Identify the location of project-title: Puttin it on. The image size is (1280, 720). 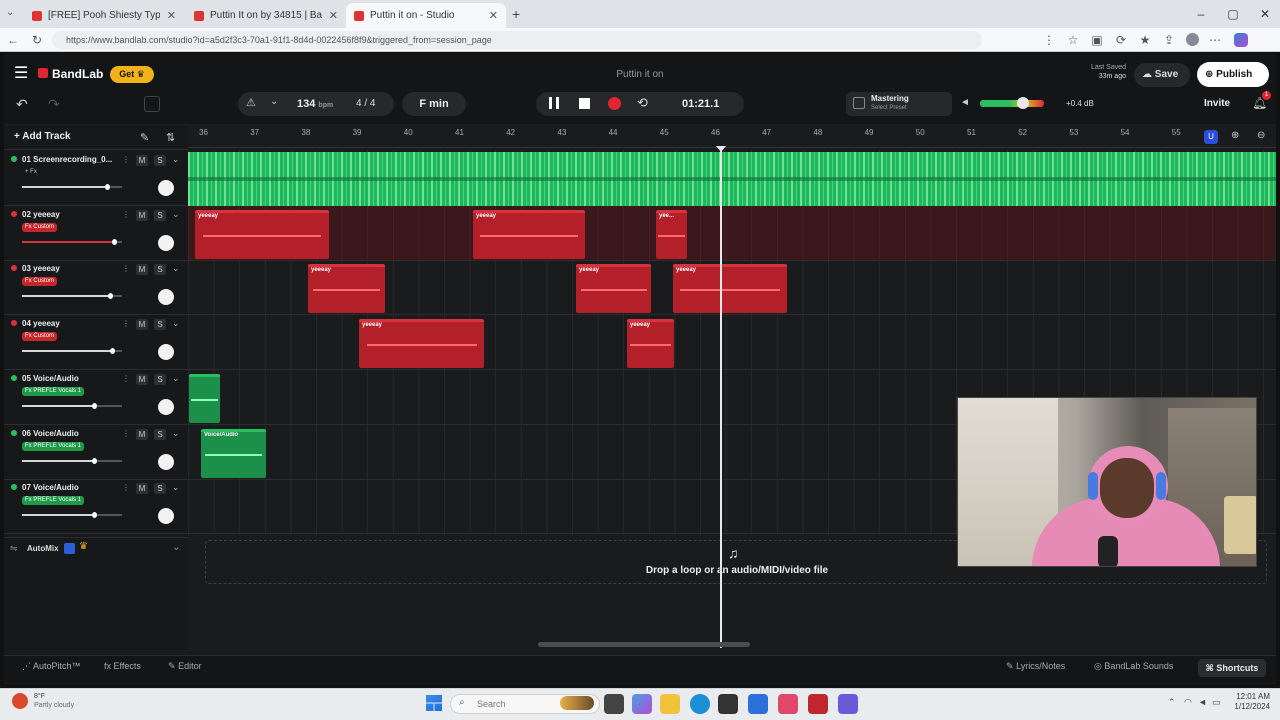
(640, 74).